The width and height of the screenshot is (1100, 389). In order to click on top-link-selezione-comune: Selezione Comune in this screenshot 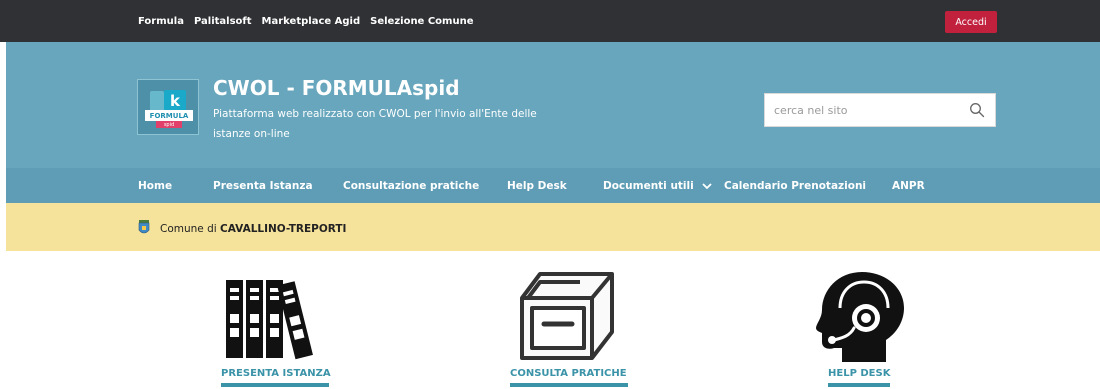, I will do `click(421, 21)`.